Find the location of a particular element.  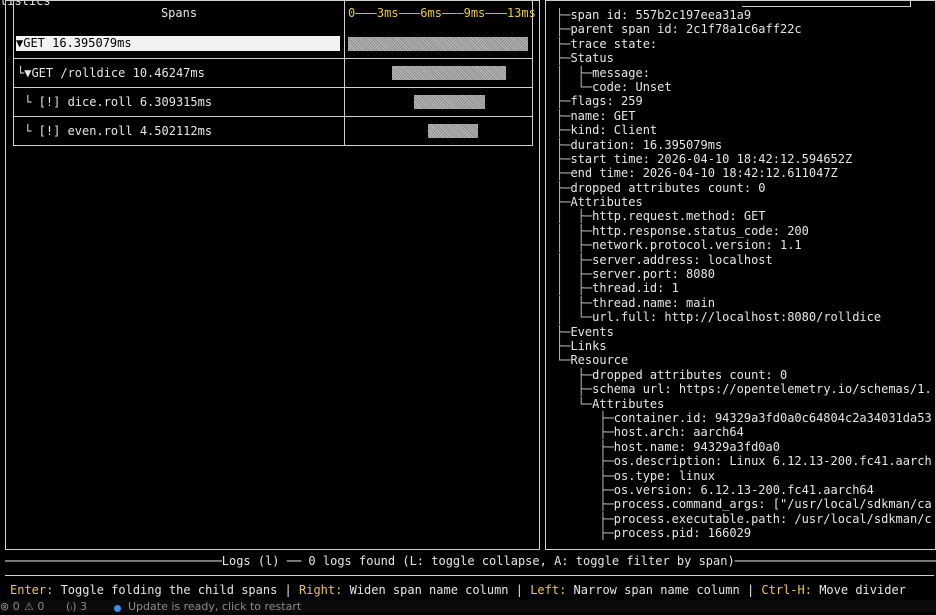

detail-line: │ ├─network.protocol.version: 1.1 is located at coordinates (745, 245).